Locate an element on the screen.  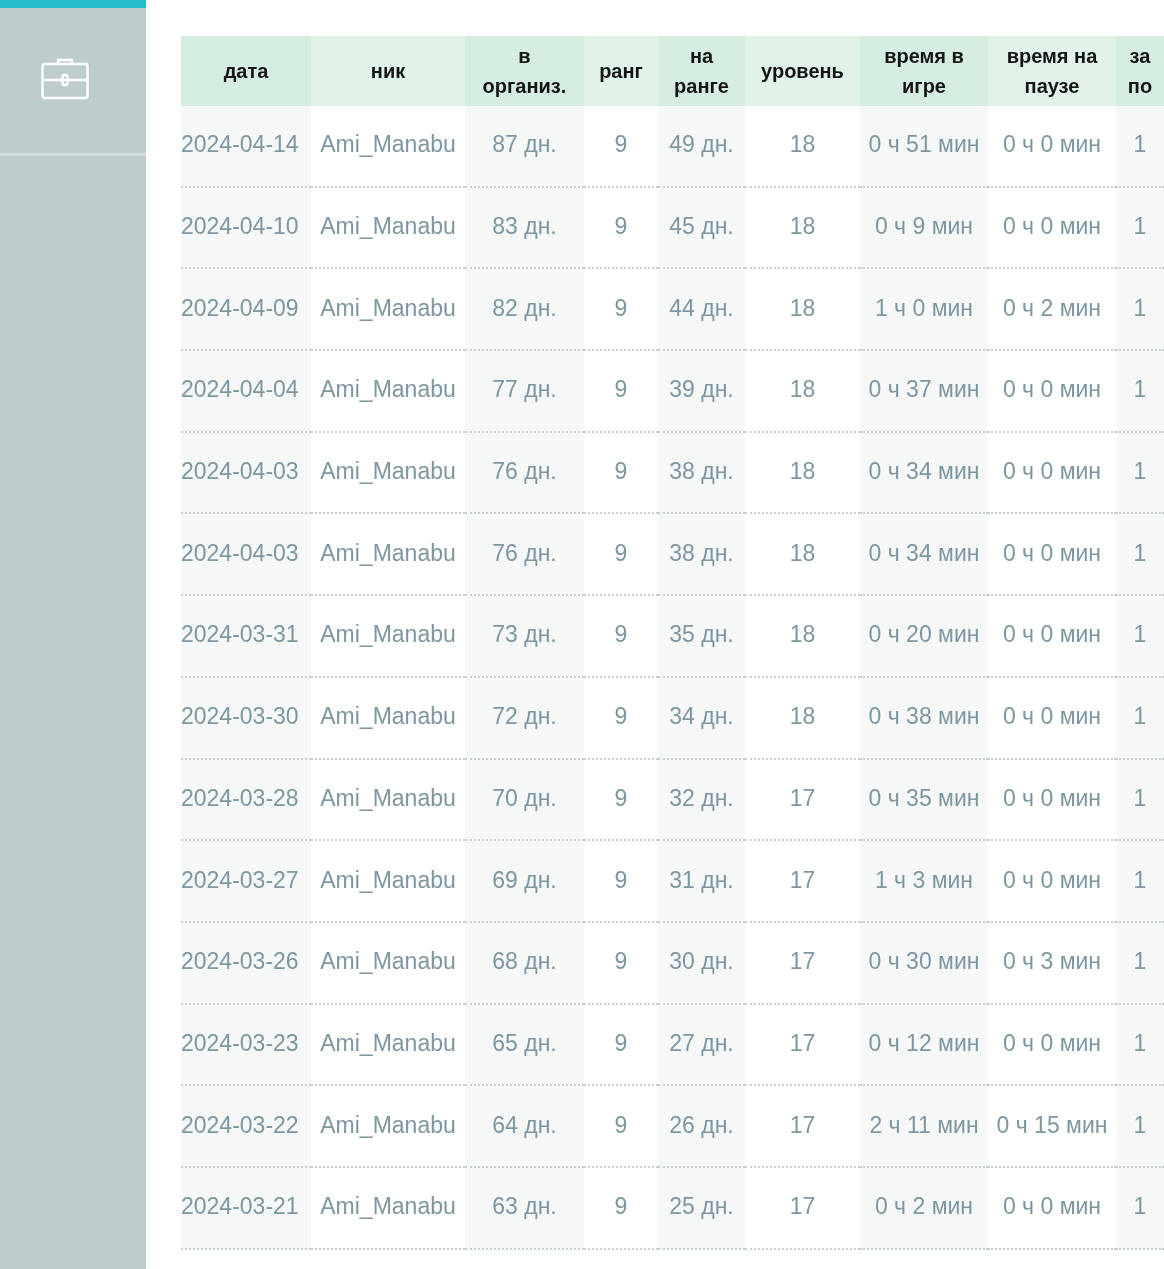
table-cell: 2024-03-30 is located at coordinates (240, 717).